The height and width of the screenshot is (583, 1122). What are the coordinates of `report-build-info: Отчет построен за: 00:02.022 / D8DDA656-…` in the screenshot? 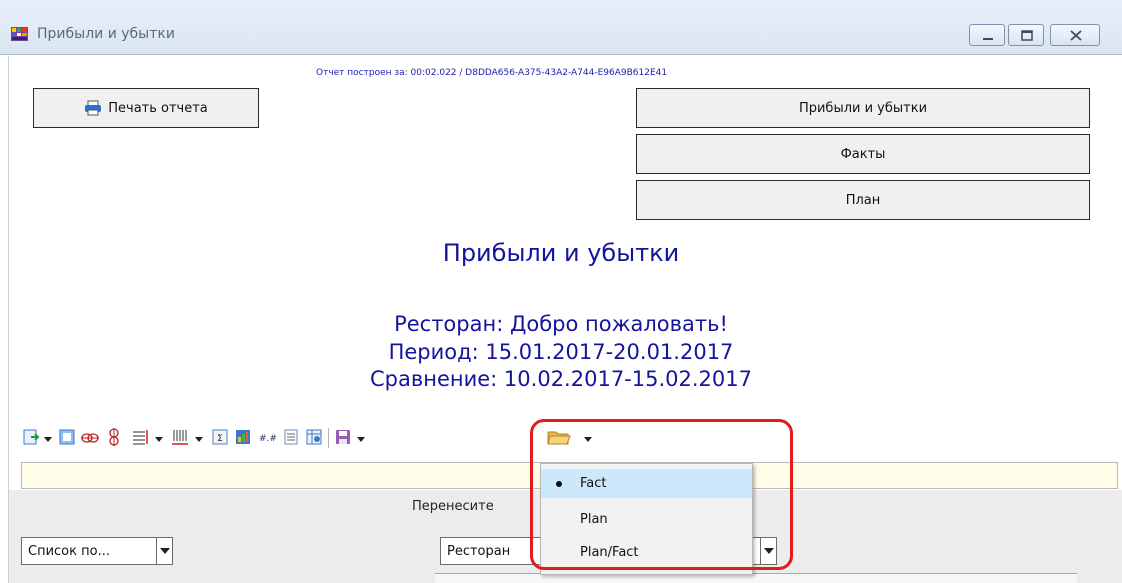 It's located at (492, 73).